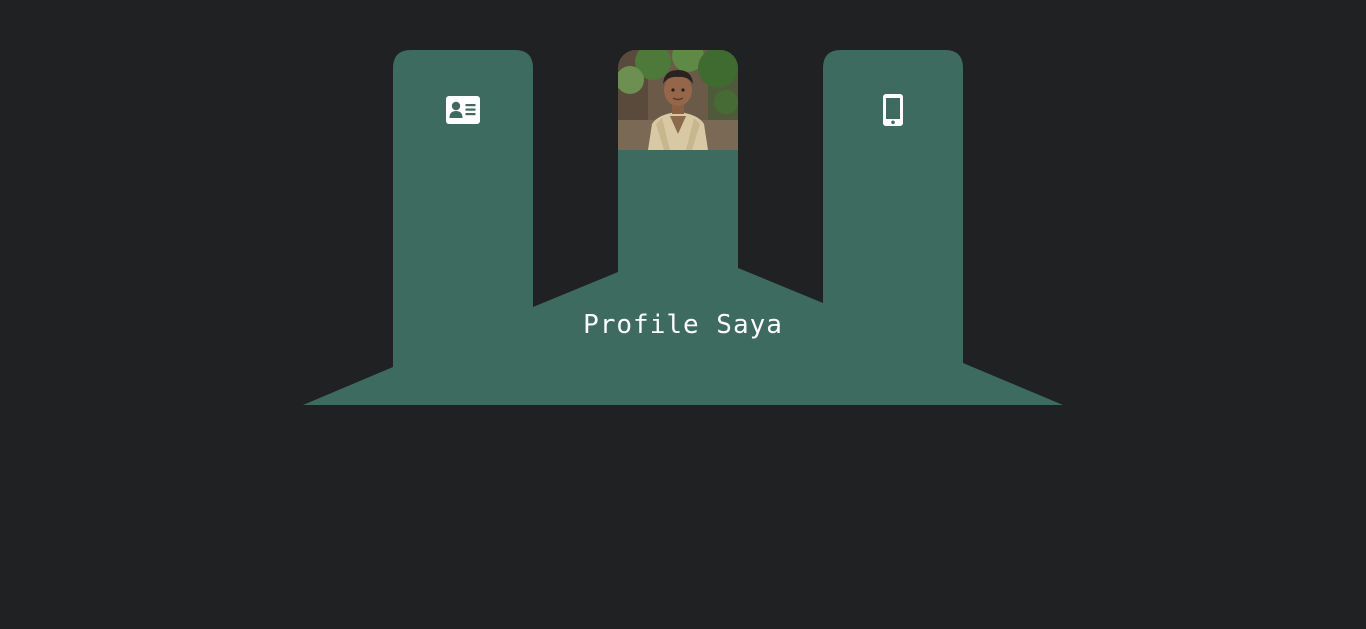 Image resolution: width=1366 pixels, height=629 pixels. I want to click on mobile-phone-icon, so click(893, 110).